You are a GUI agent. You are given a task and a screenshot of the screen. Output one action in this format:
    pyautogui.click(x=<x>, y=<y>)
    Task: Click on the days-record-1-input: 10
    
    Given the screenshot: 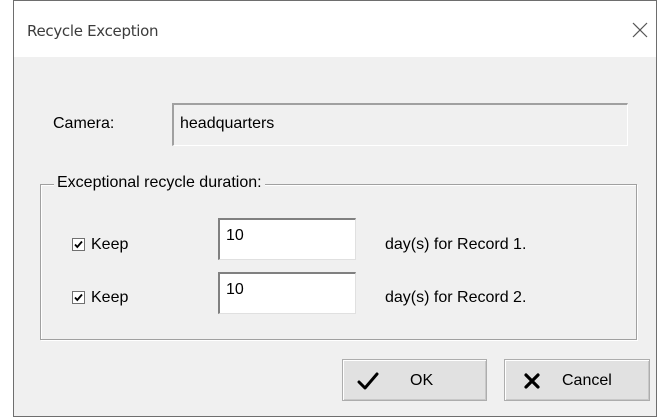 What is the action you would take?
    pyautogui.click(x=287, y=239)
    